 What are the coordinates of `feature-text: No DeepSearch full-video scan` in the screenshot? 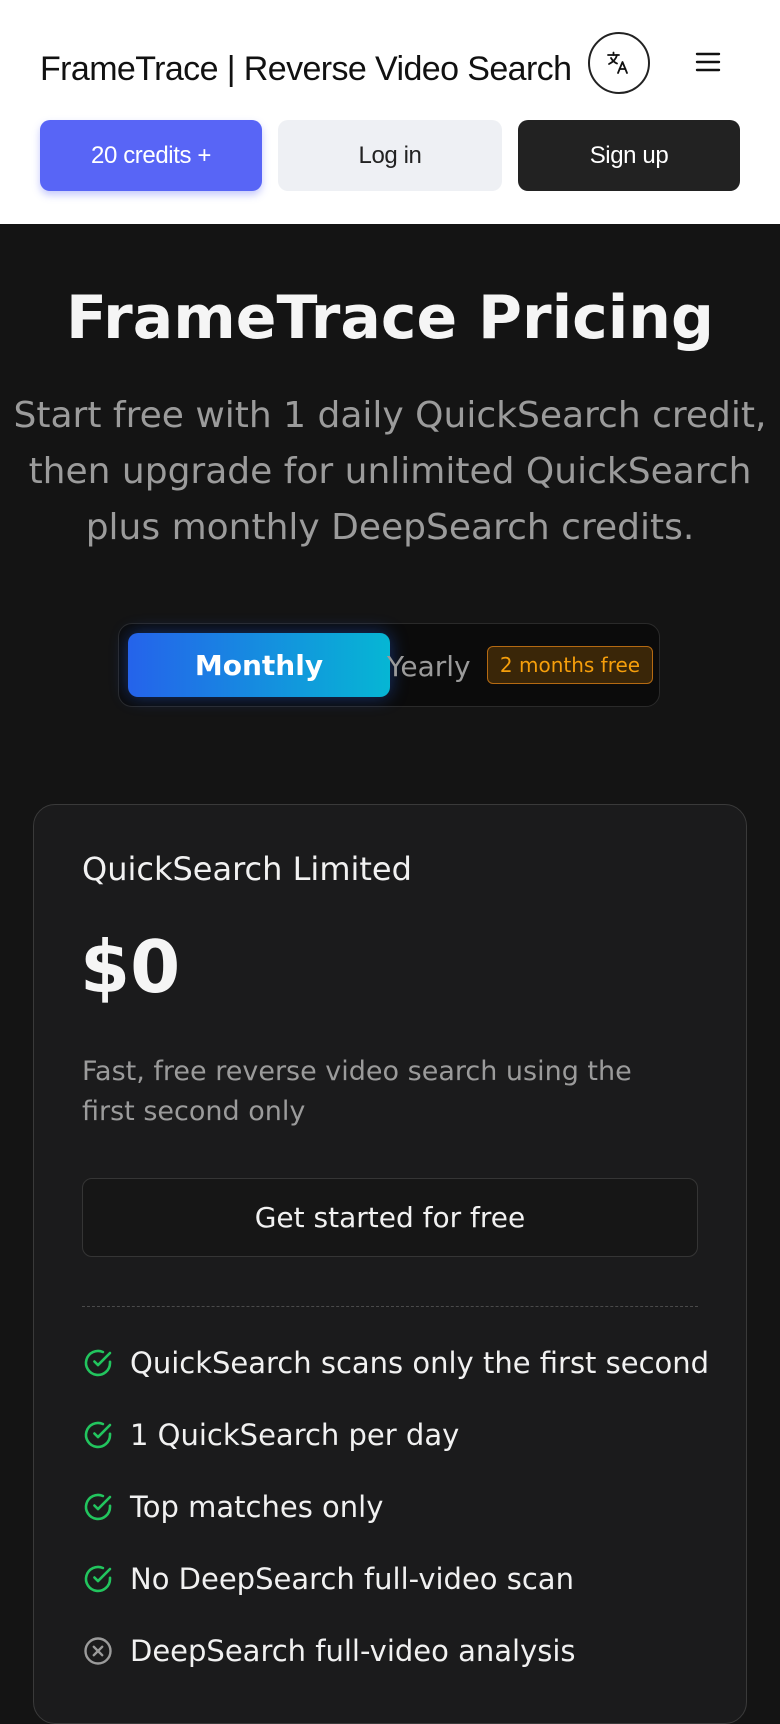 It's located at (352, 1579).